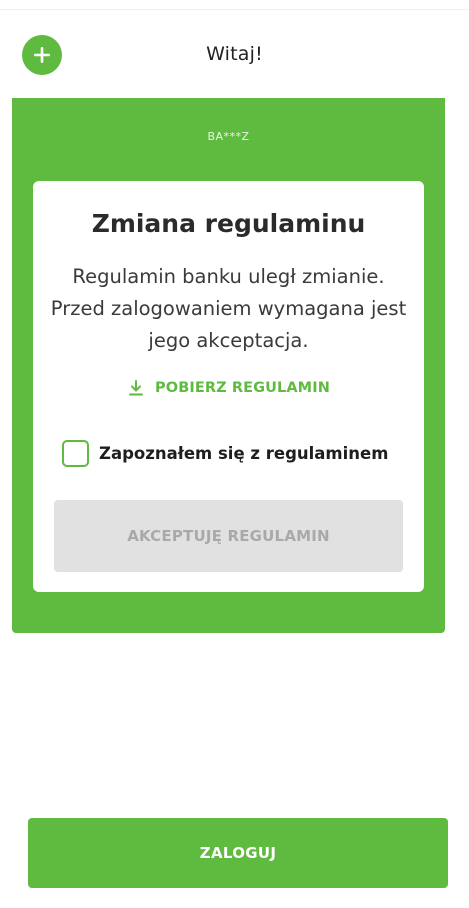  What do you see at coordinates (242, 388) in the screenshot?
I see `download-terms-label: POBIERZ REGULAMIN` at bounding box center [242, 388].